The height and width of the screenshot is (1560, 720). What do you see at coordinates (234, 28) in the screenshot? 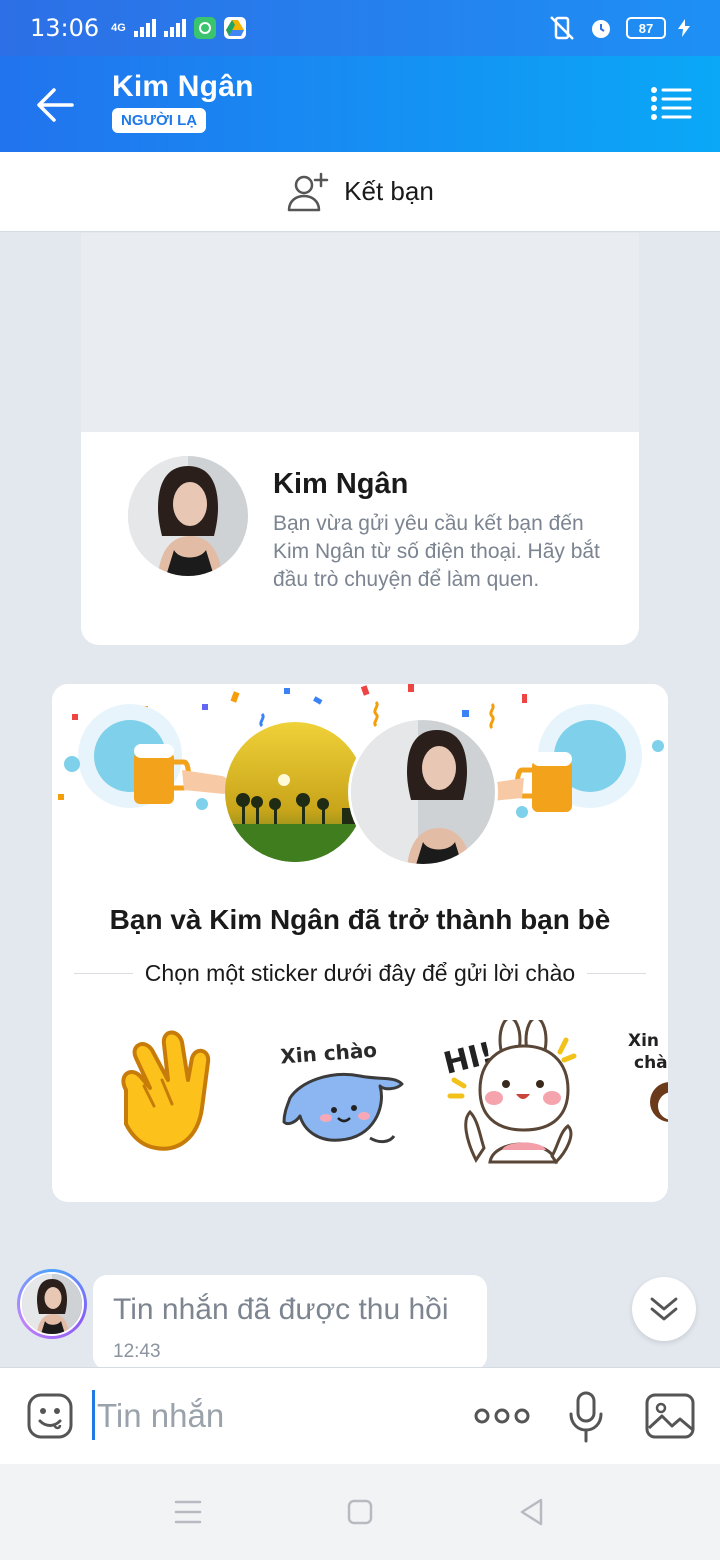
I see `drive-icon` at bounding box center [234, 28].